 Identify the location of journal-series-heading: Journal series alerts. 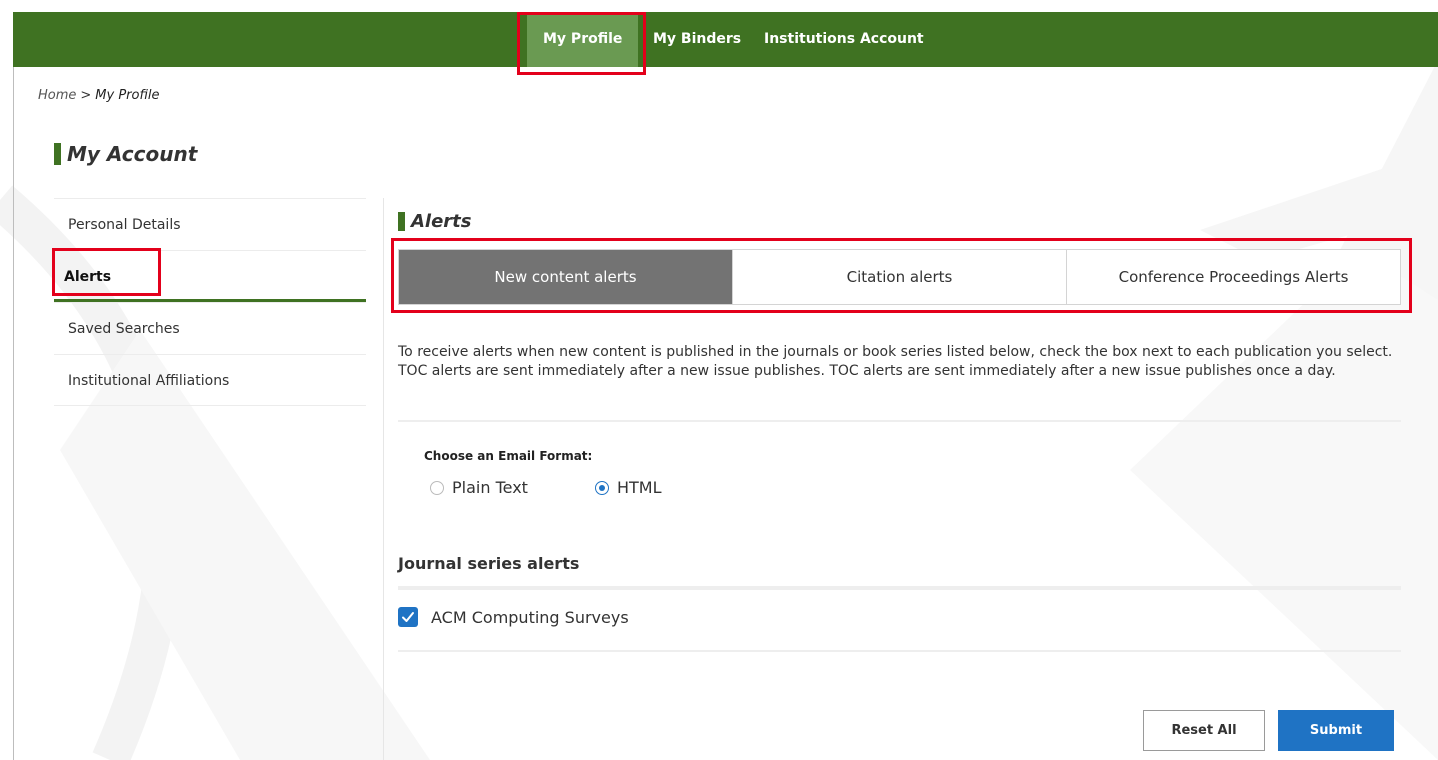
(489, 563).